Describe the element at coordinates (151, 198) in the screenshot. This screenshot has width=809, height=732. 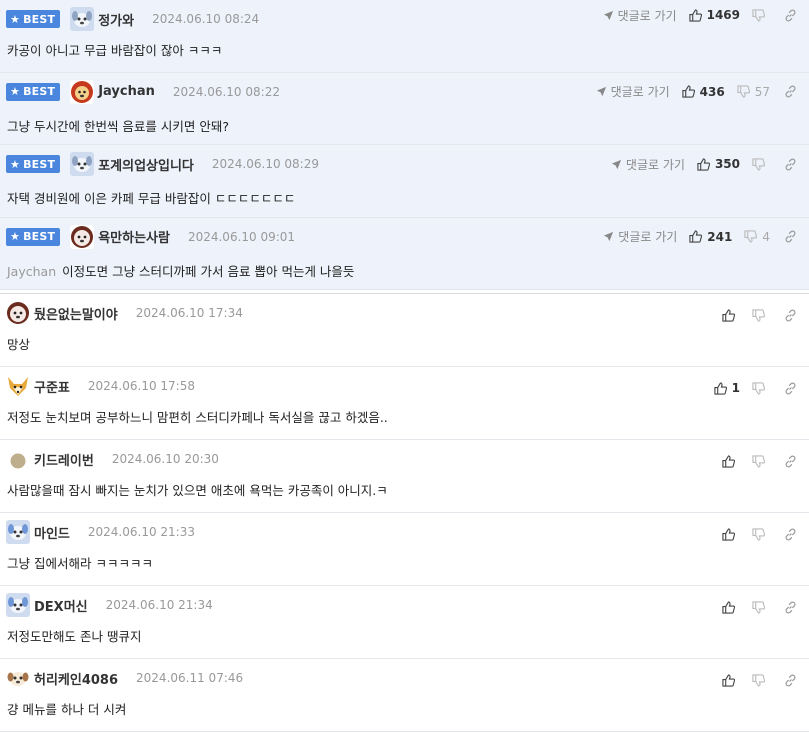
I see `comment-text: 자택 경비원에 이은 카페 무급 바람잡이 ㄷㄷㄷㄷㄷㄷㄷ` at that location.